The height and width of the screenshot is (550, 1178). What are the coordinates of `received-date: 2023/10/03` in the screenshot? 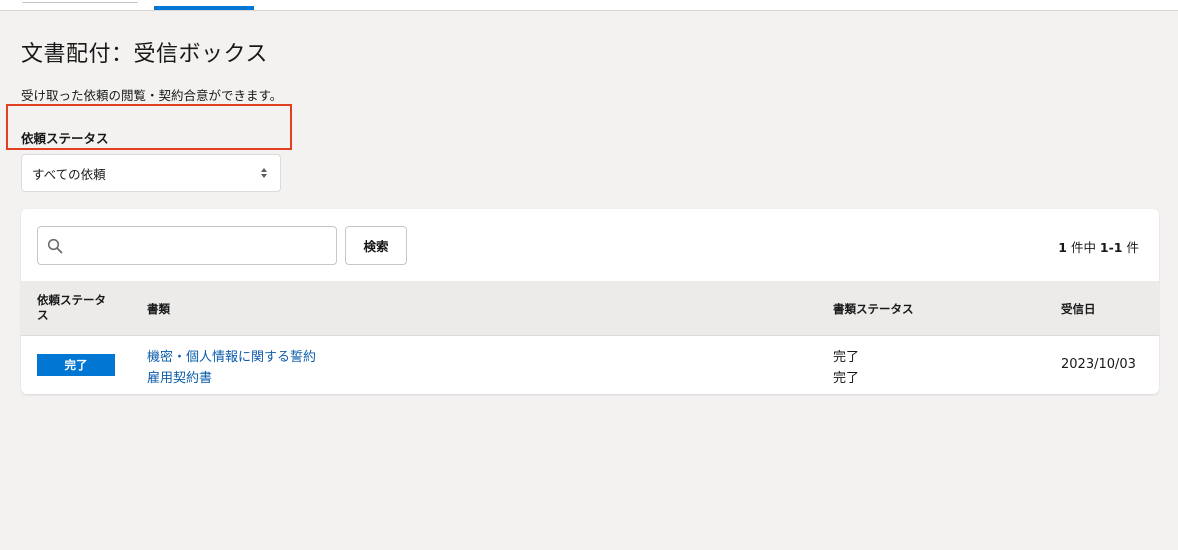 It's located at (1098, 364).